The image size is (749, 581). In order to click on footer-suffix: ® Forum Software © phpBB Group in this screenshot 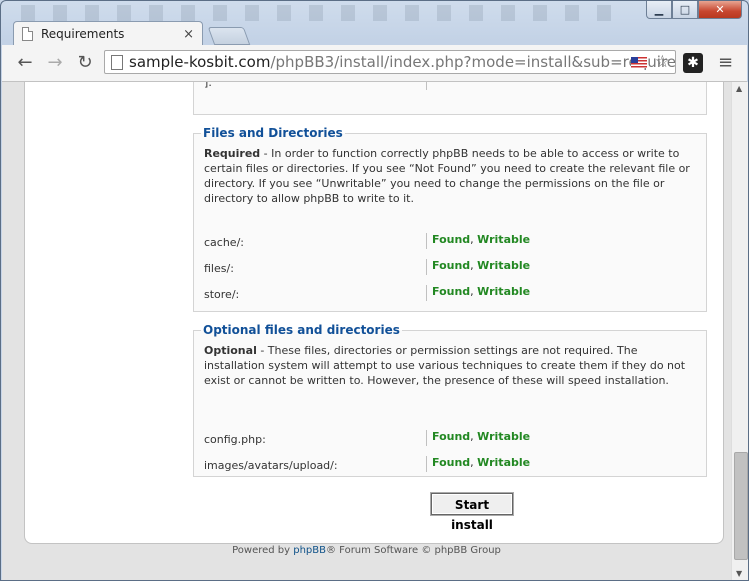, I will do `click(413, 550)`.